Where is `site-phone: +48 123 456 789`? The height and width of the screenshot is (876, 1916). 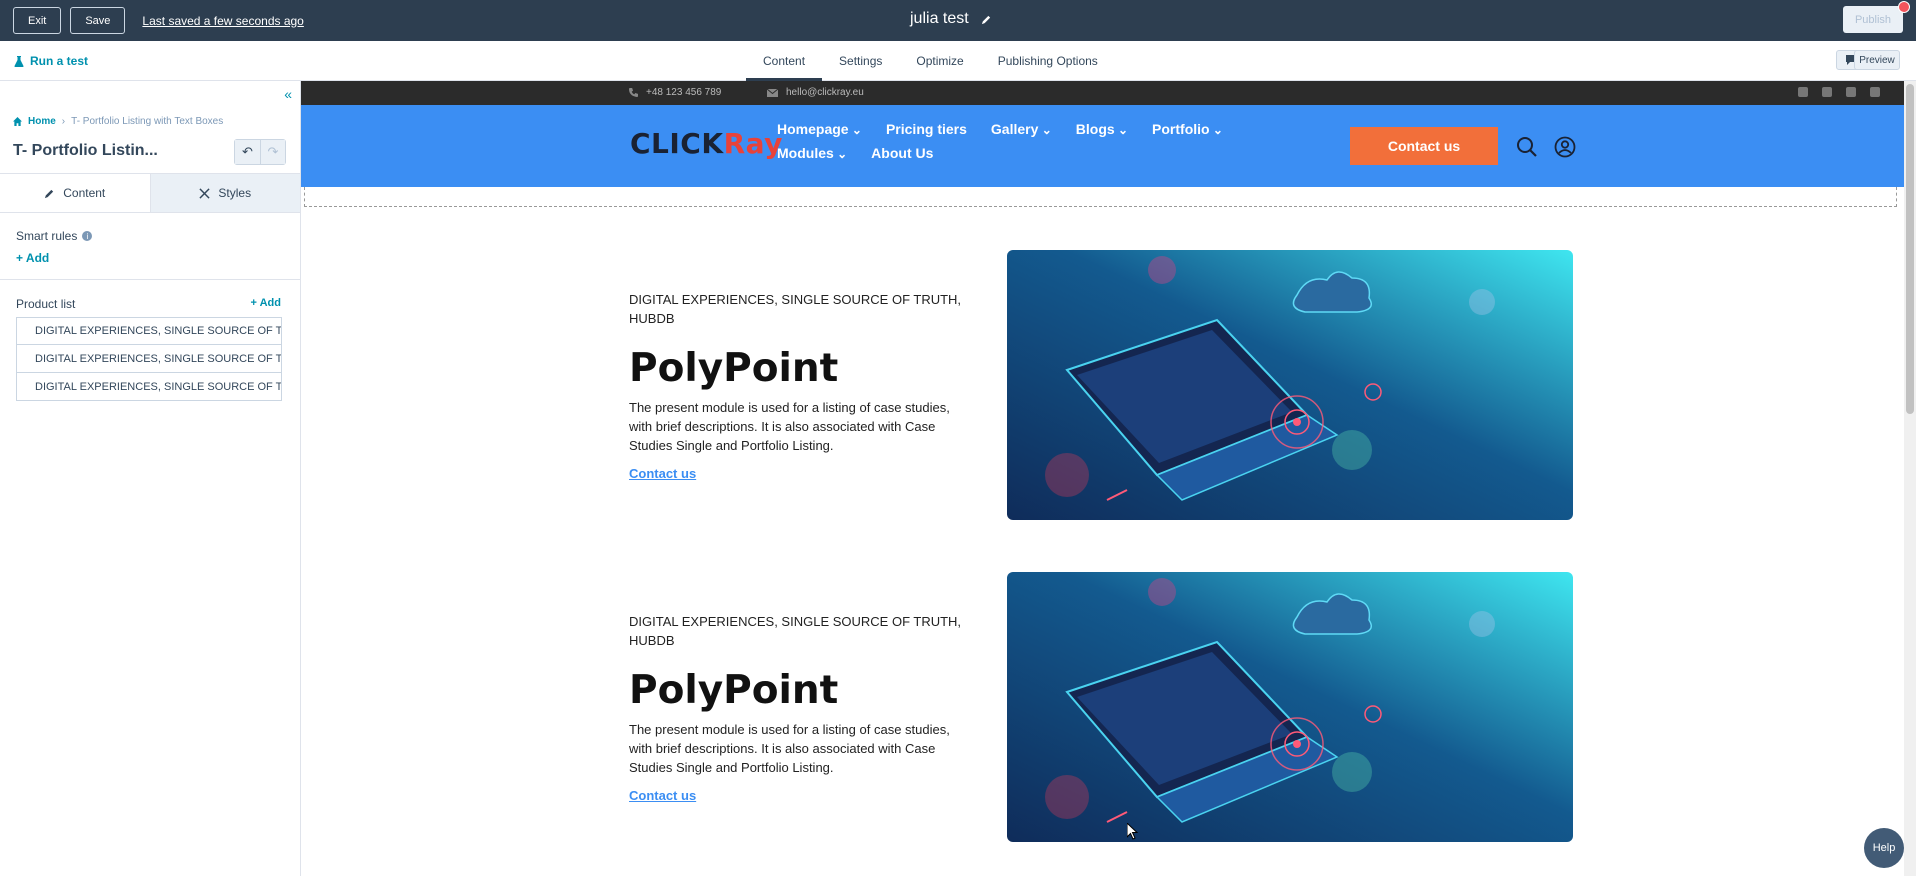
site-phone: +48 123 456 789 is located at coordinates (675, 92).